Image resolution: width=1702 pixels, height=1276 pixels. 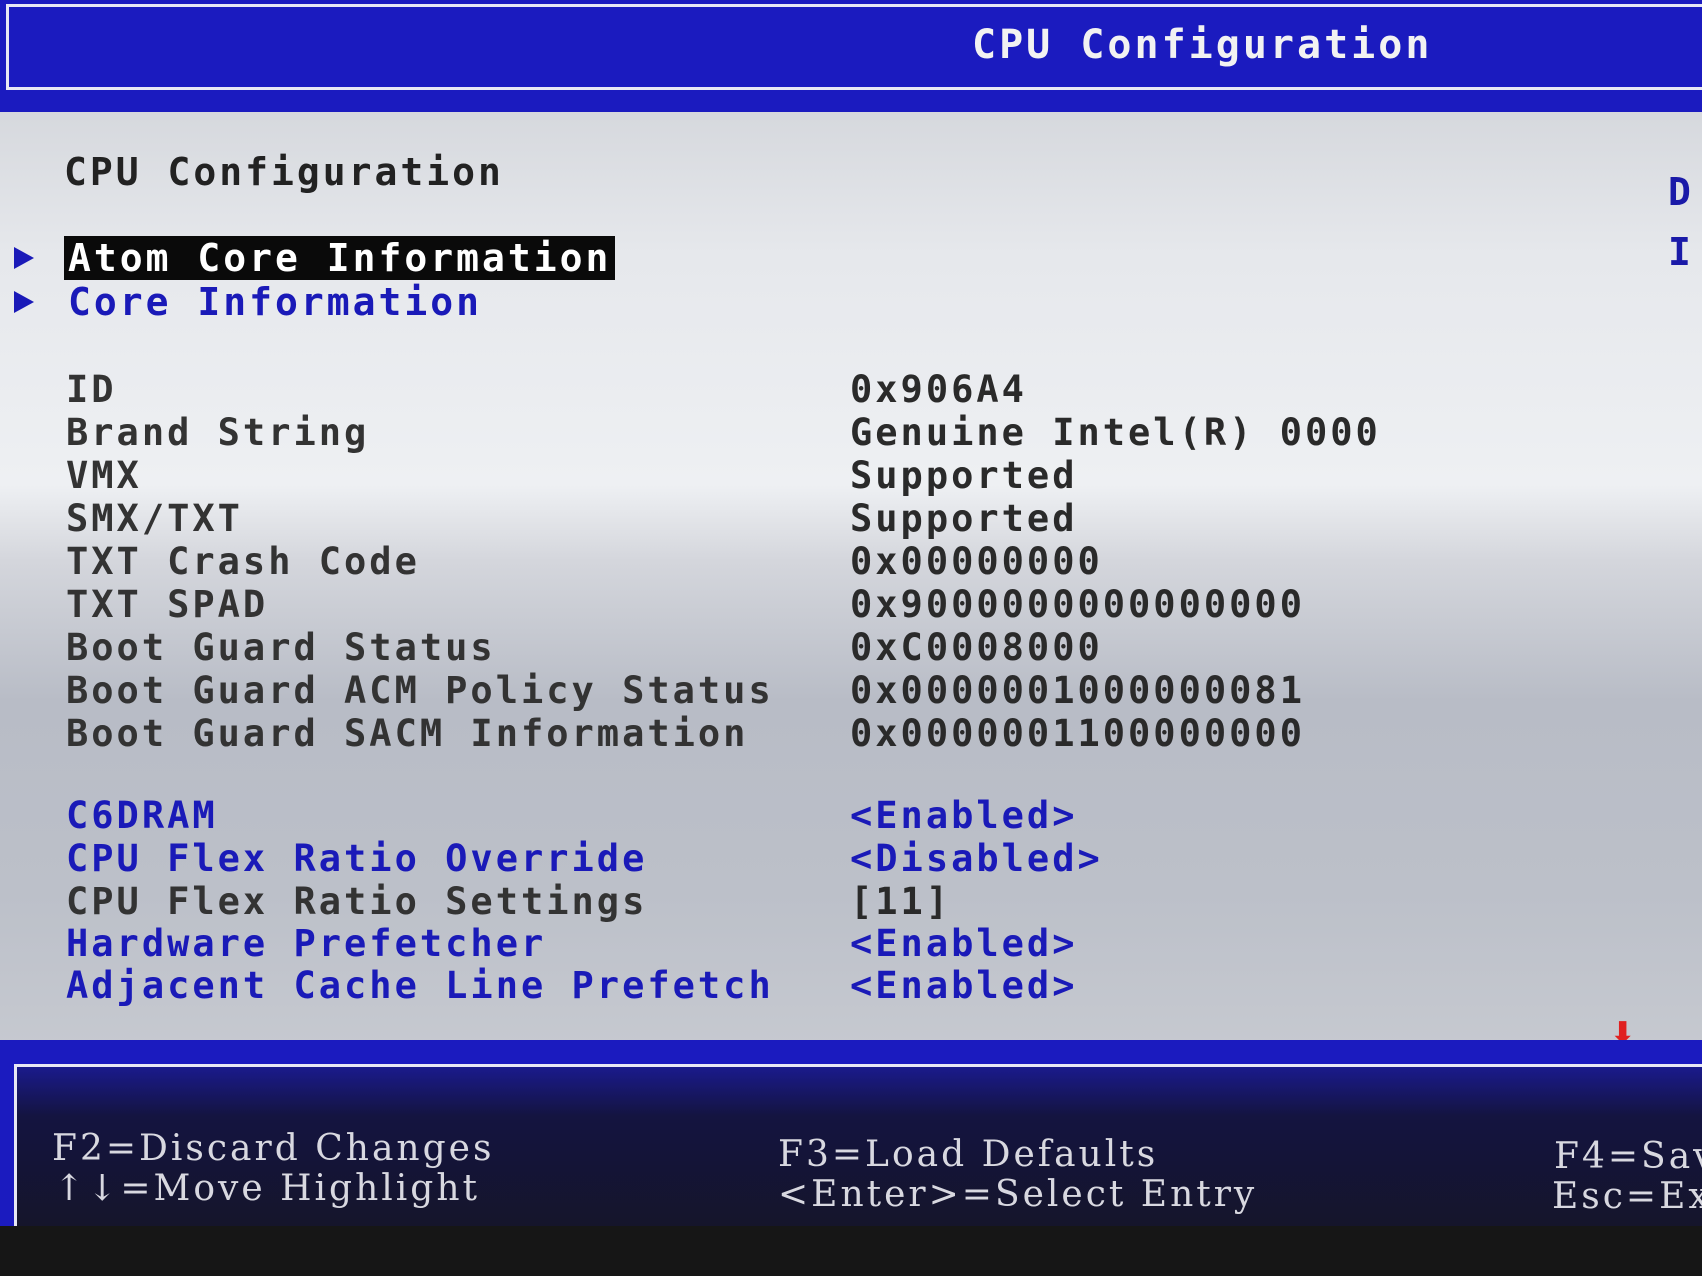 I want to click on info-row-txt-spad: TXT SPAD 0x9000000000000000, so click(x=851, y=604).